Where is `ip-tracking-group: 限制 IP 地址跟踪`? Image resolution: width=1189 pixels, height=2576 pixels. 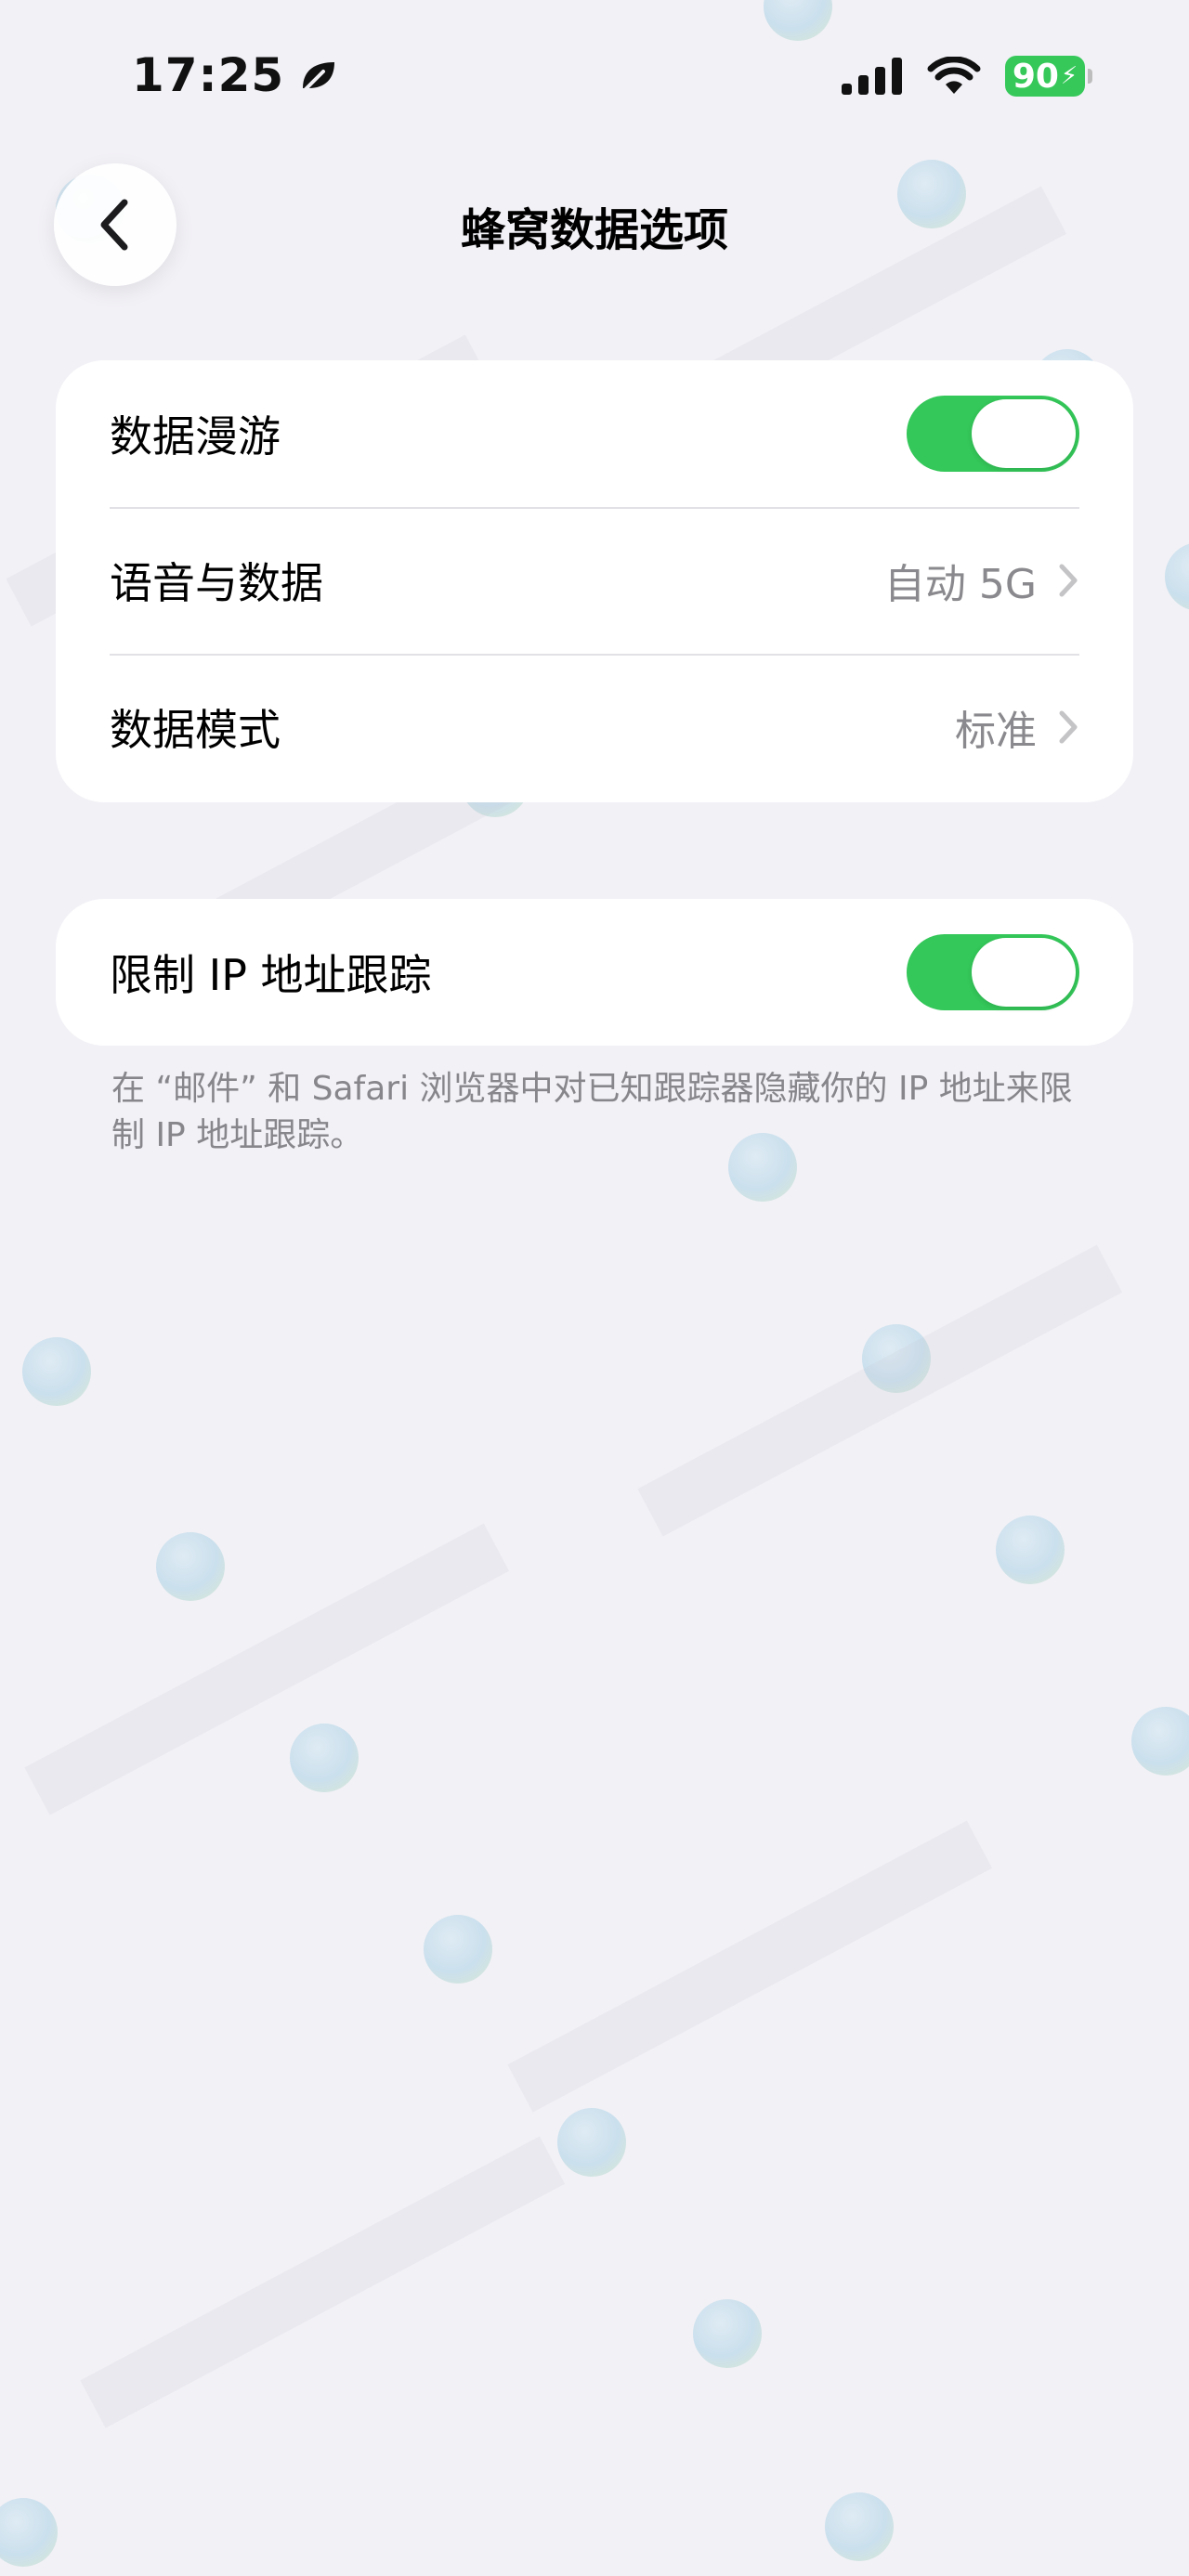 ip-tracking-group: 限制 IP 地址跟踪 is located at coordinates (594, 972).